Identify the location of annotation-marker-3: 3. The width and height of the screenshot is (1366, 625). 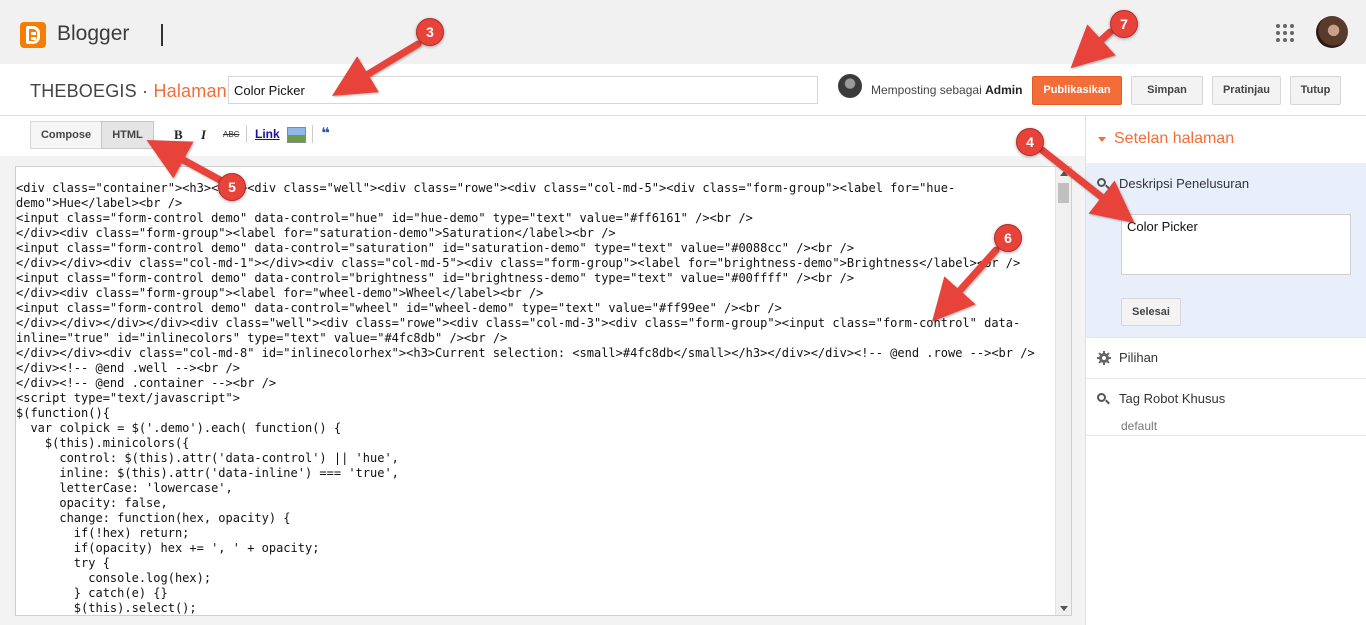
(430, 32).